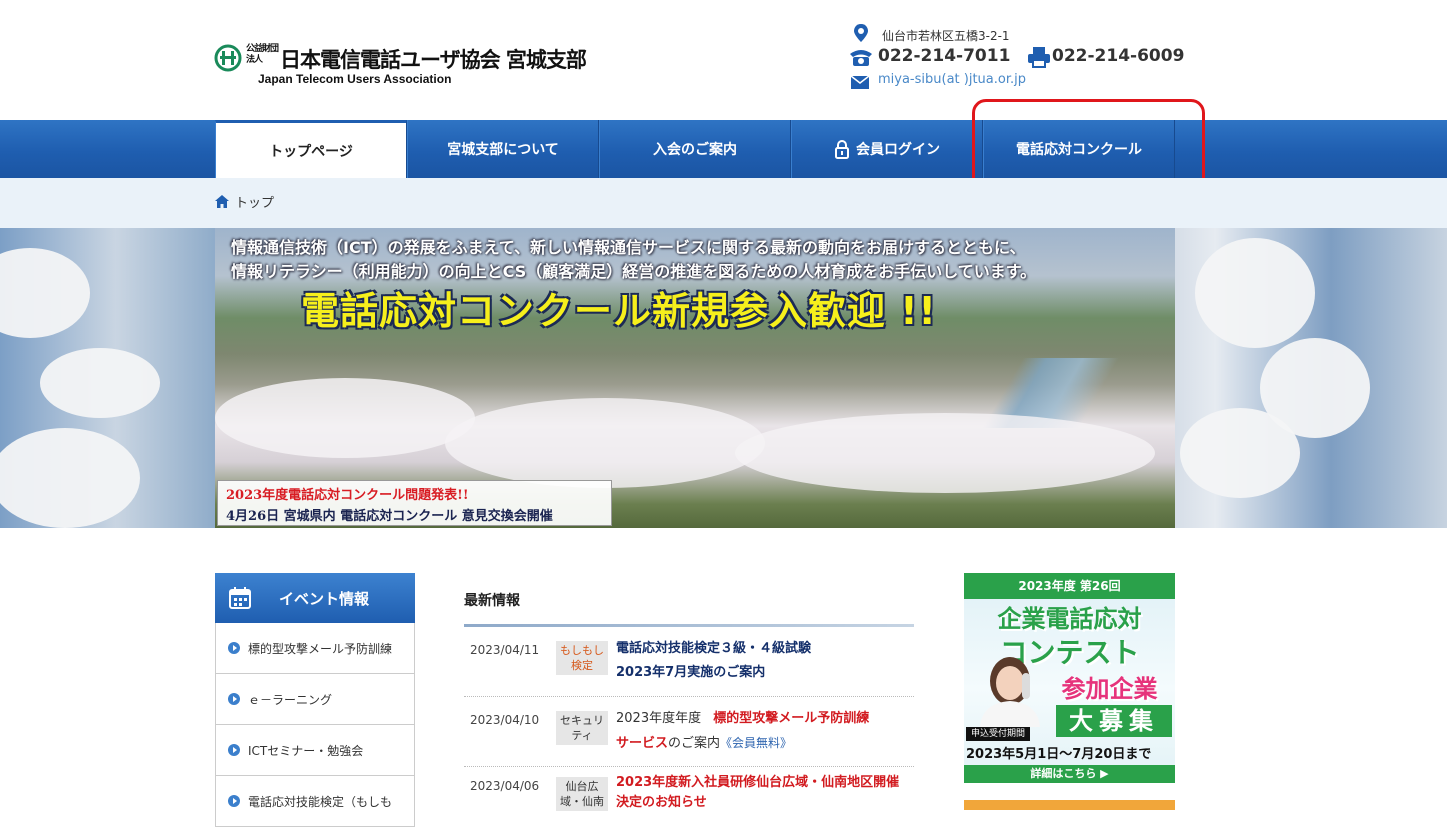 Image resolution: width=1447 pixels, height=827 pixels. Describe the element at coordinates (642, 743) in the screenshot. I see `news-title-highlight: サービス` at that location.